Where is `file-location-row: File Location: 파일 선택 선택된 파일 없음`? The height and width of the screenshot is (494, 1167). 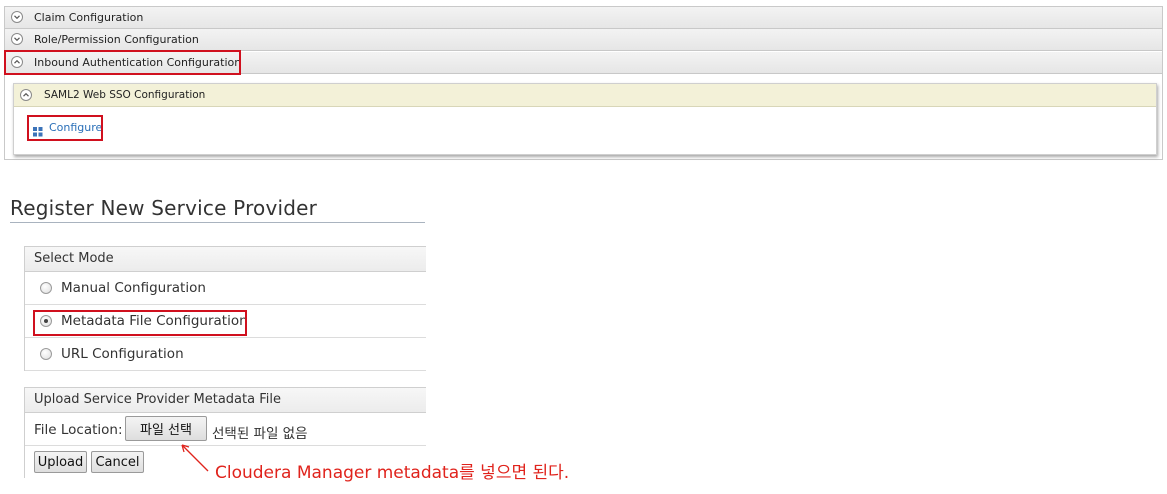 file-location-row: File Location: 파일 선택 선택된 파일 없음 is located at coordinates (225, 429).